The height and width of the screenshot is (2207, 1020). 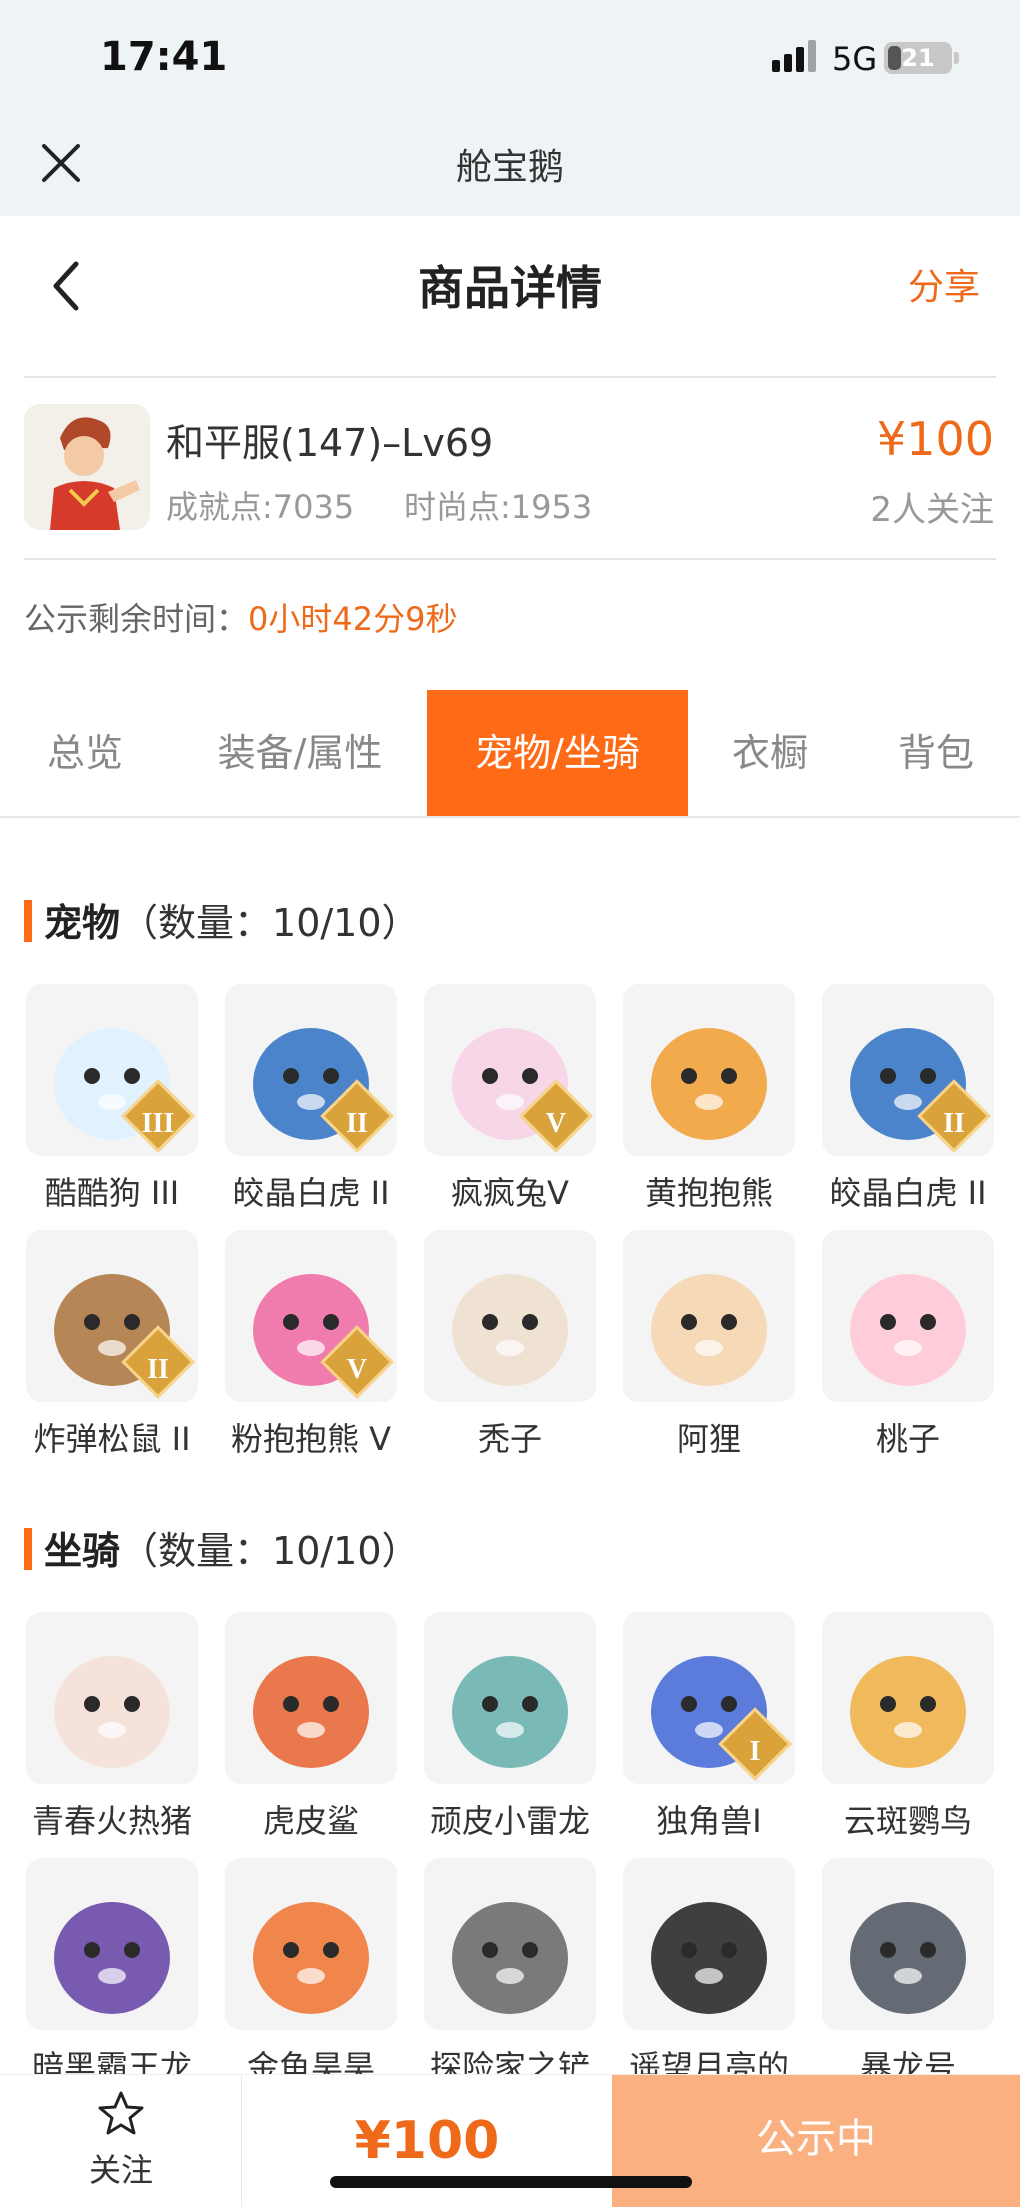 I want to click on pet-name: 桃子, so click(x=907, y=1439).